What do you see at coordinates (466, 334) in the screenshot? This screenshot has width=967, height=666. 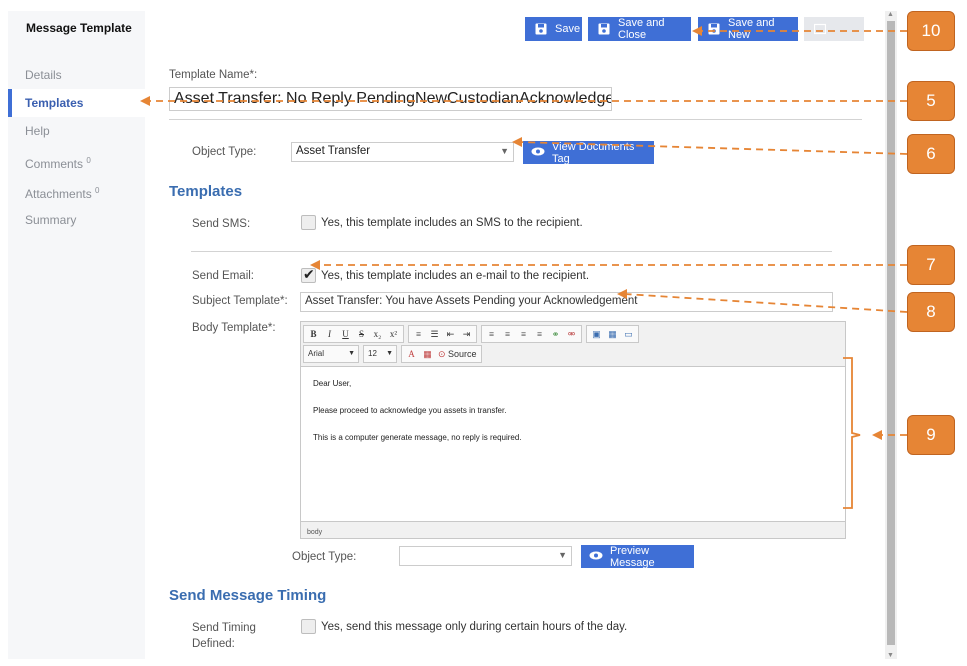 I see `indent-icon: ⇥` at bounding box center [466, 334].